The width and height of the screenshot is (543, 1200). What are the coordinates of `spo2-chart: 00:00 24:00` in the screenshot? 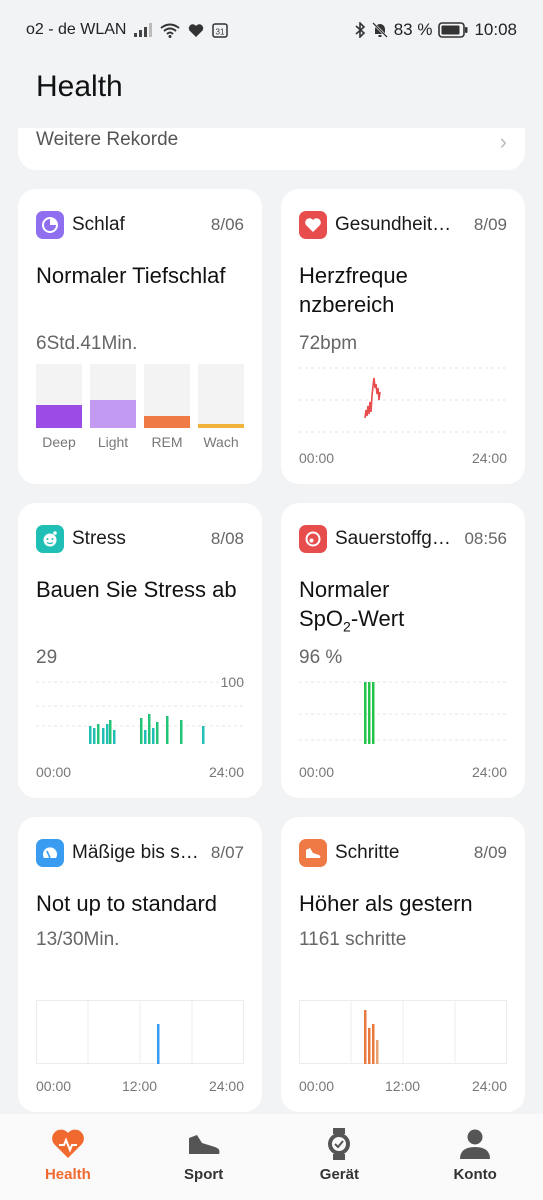 It's located at (403, 730).